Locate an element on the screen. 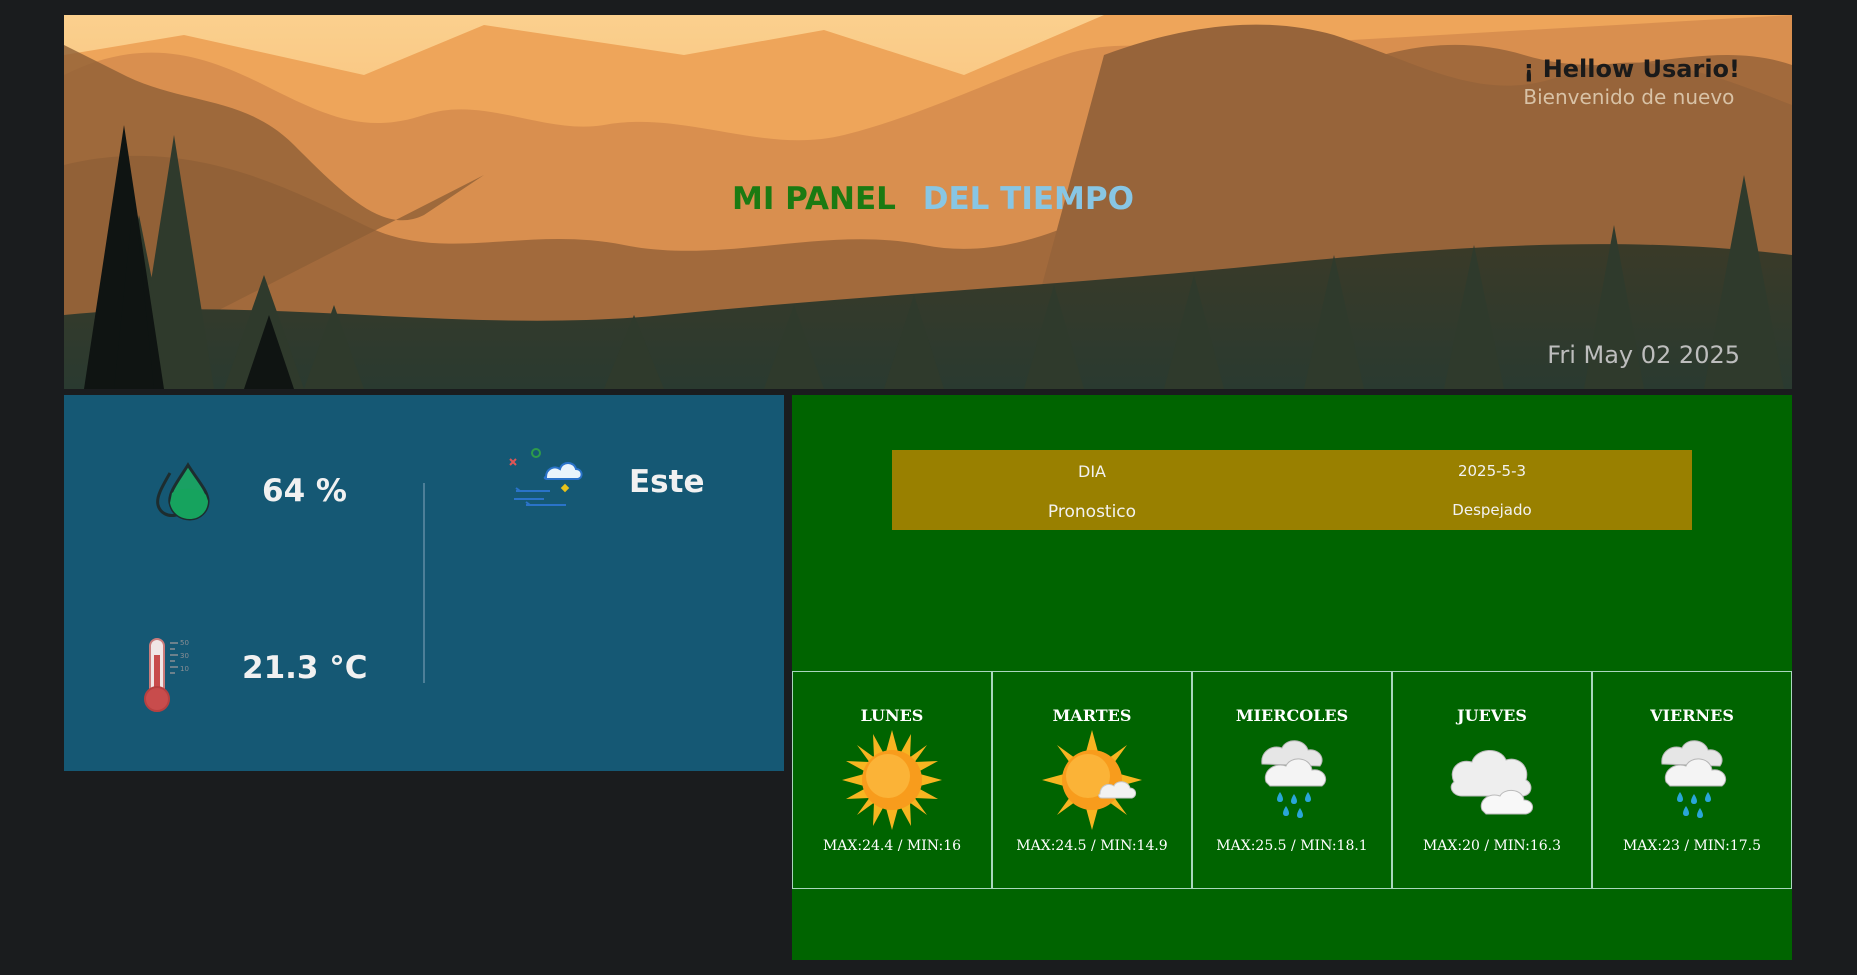 This screenshot has height=975, width=1857. day-temp-range: MAX:24.4 / MIN:16 is located at coordinates (892, 846).